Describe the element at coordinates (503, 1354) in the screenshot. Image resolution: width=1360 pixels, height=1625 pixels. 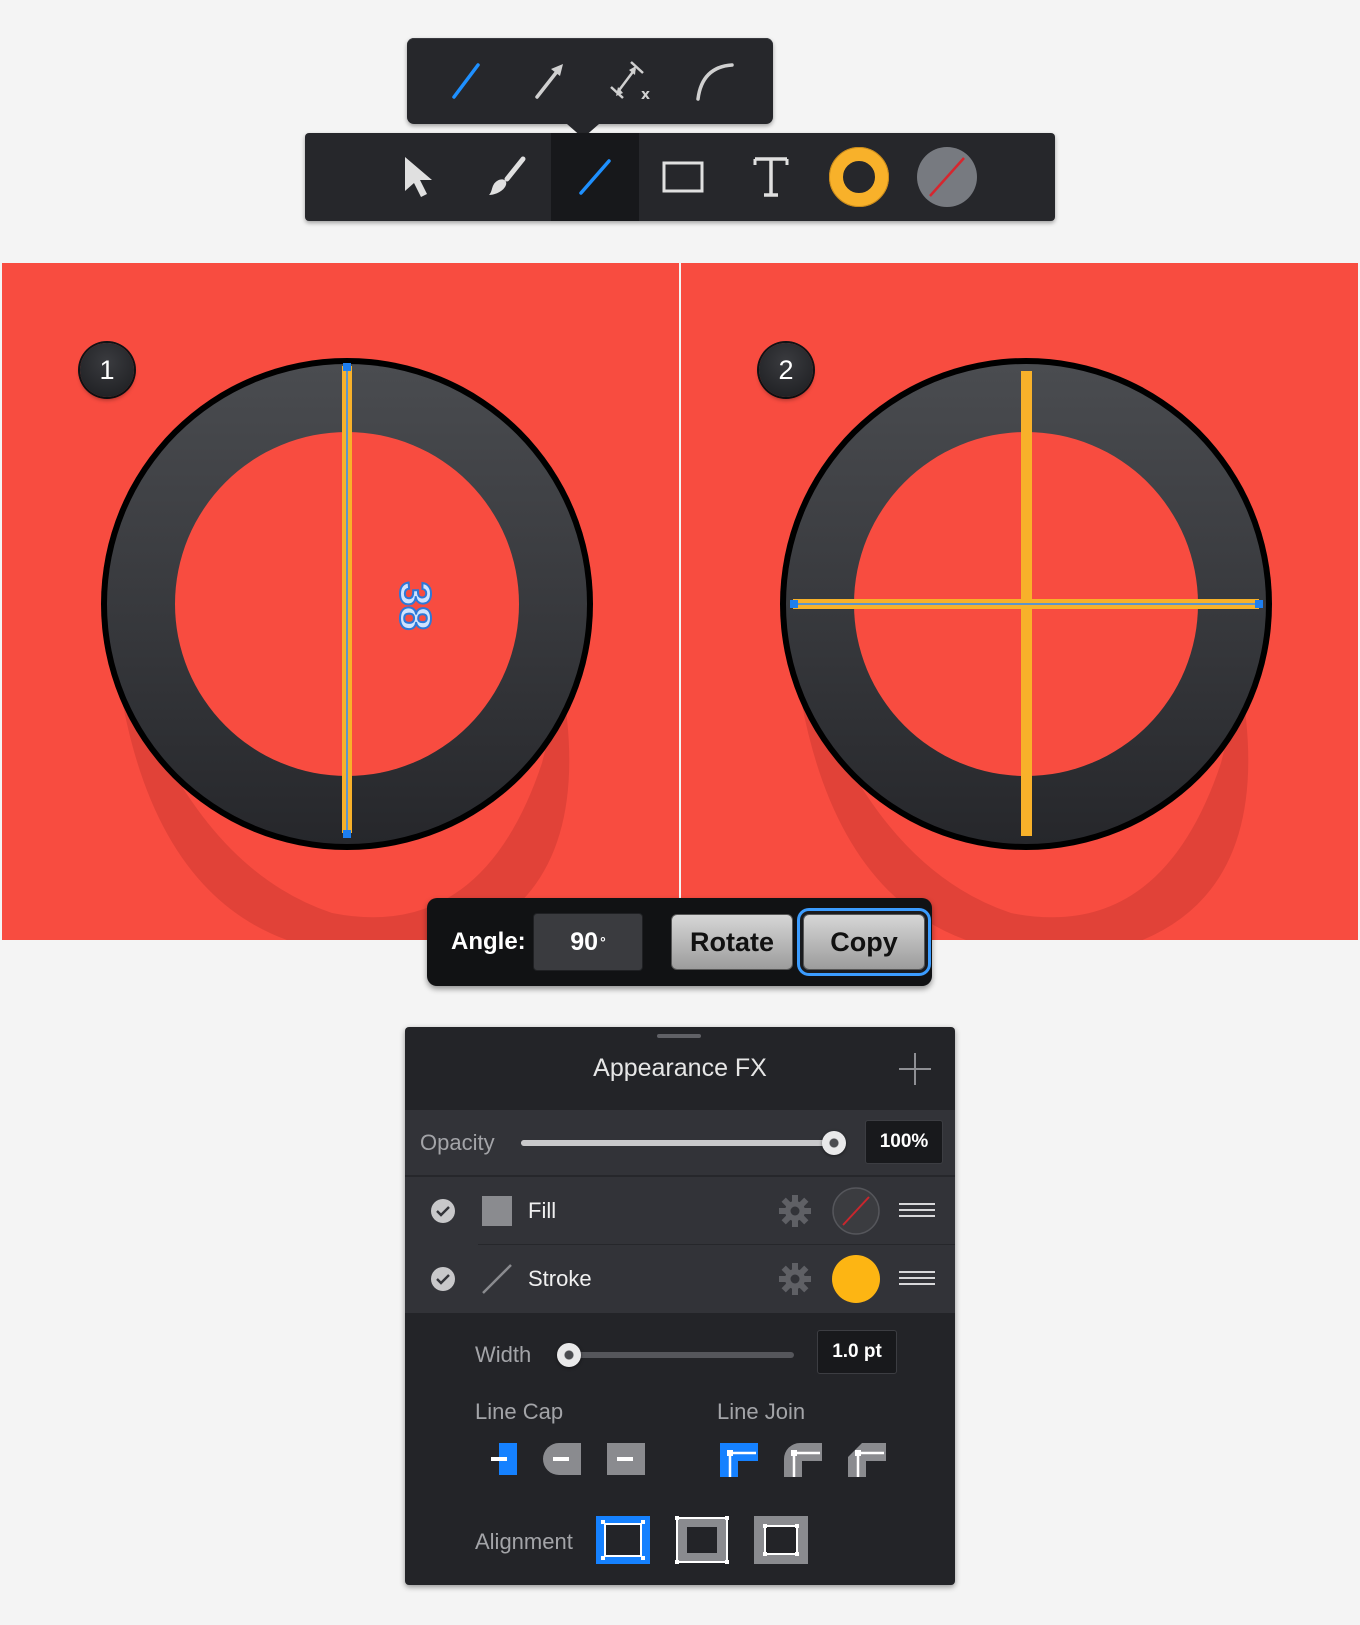
I see `width-label: Width` at that location.